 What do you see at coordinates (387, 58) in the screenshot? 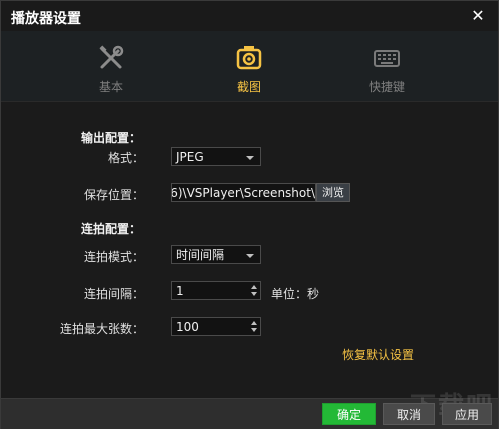
I see `keyboard-icon` at bounding box center [387, 58].